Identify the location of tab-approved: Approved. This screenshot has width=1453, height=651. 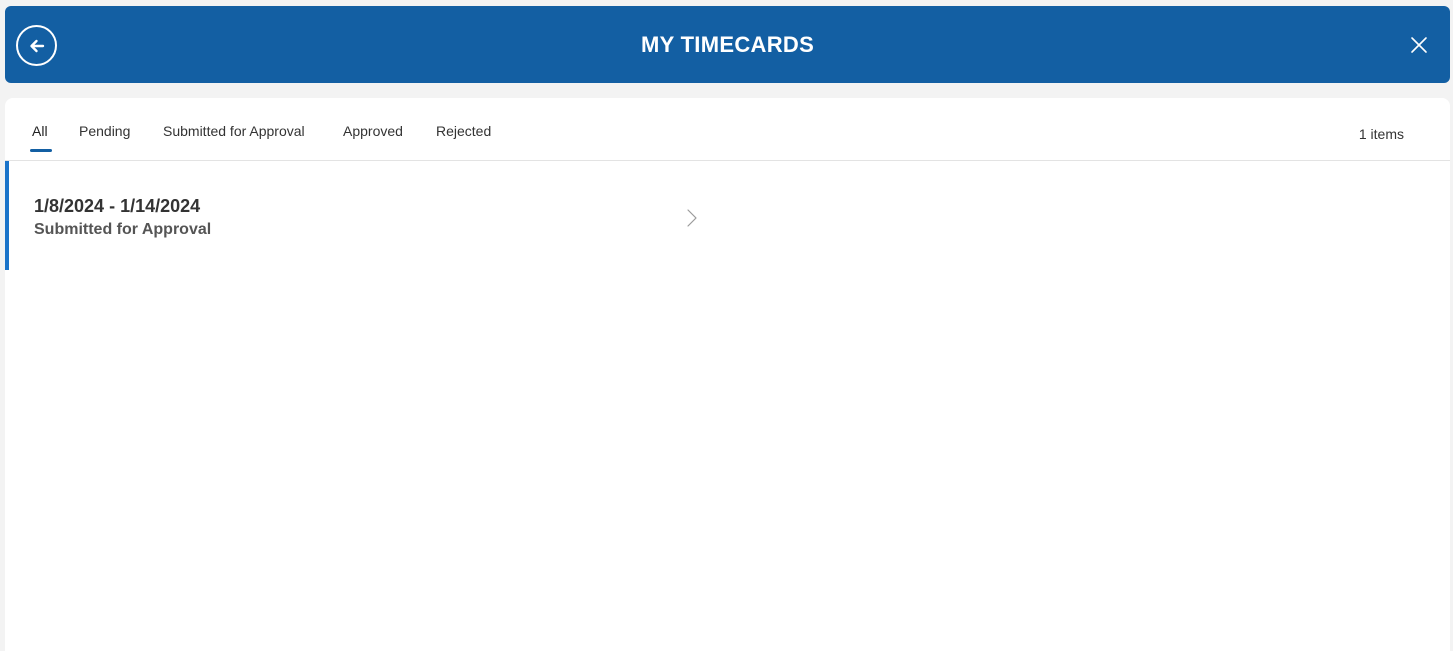
(373, 131).